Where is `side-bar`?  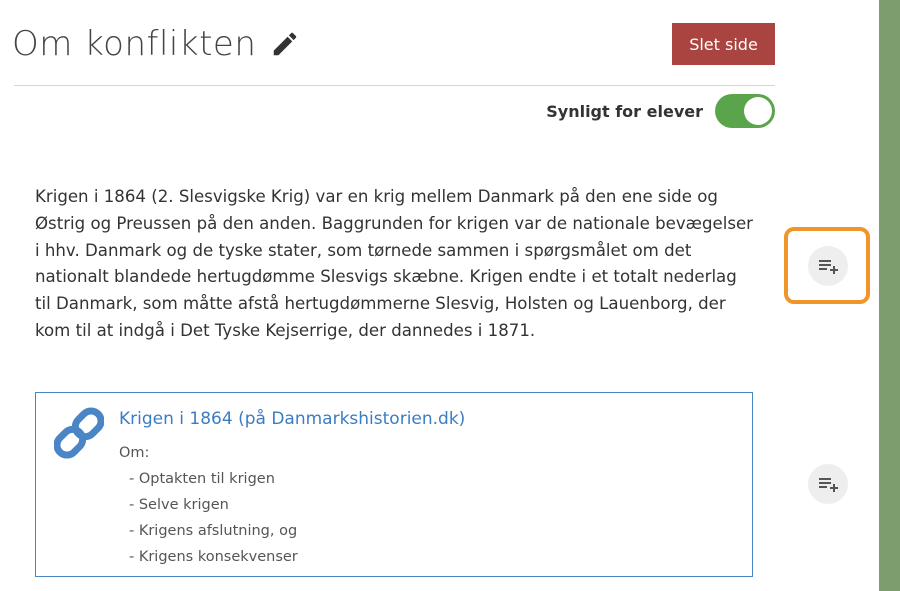
side-bar is located at coordinates (889, 295).